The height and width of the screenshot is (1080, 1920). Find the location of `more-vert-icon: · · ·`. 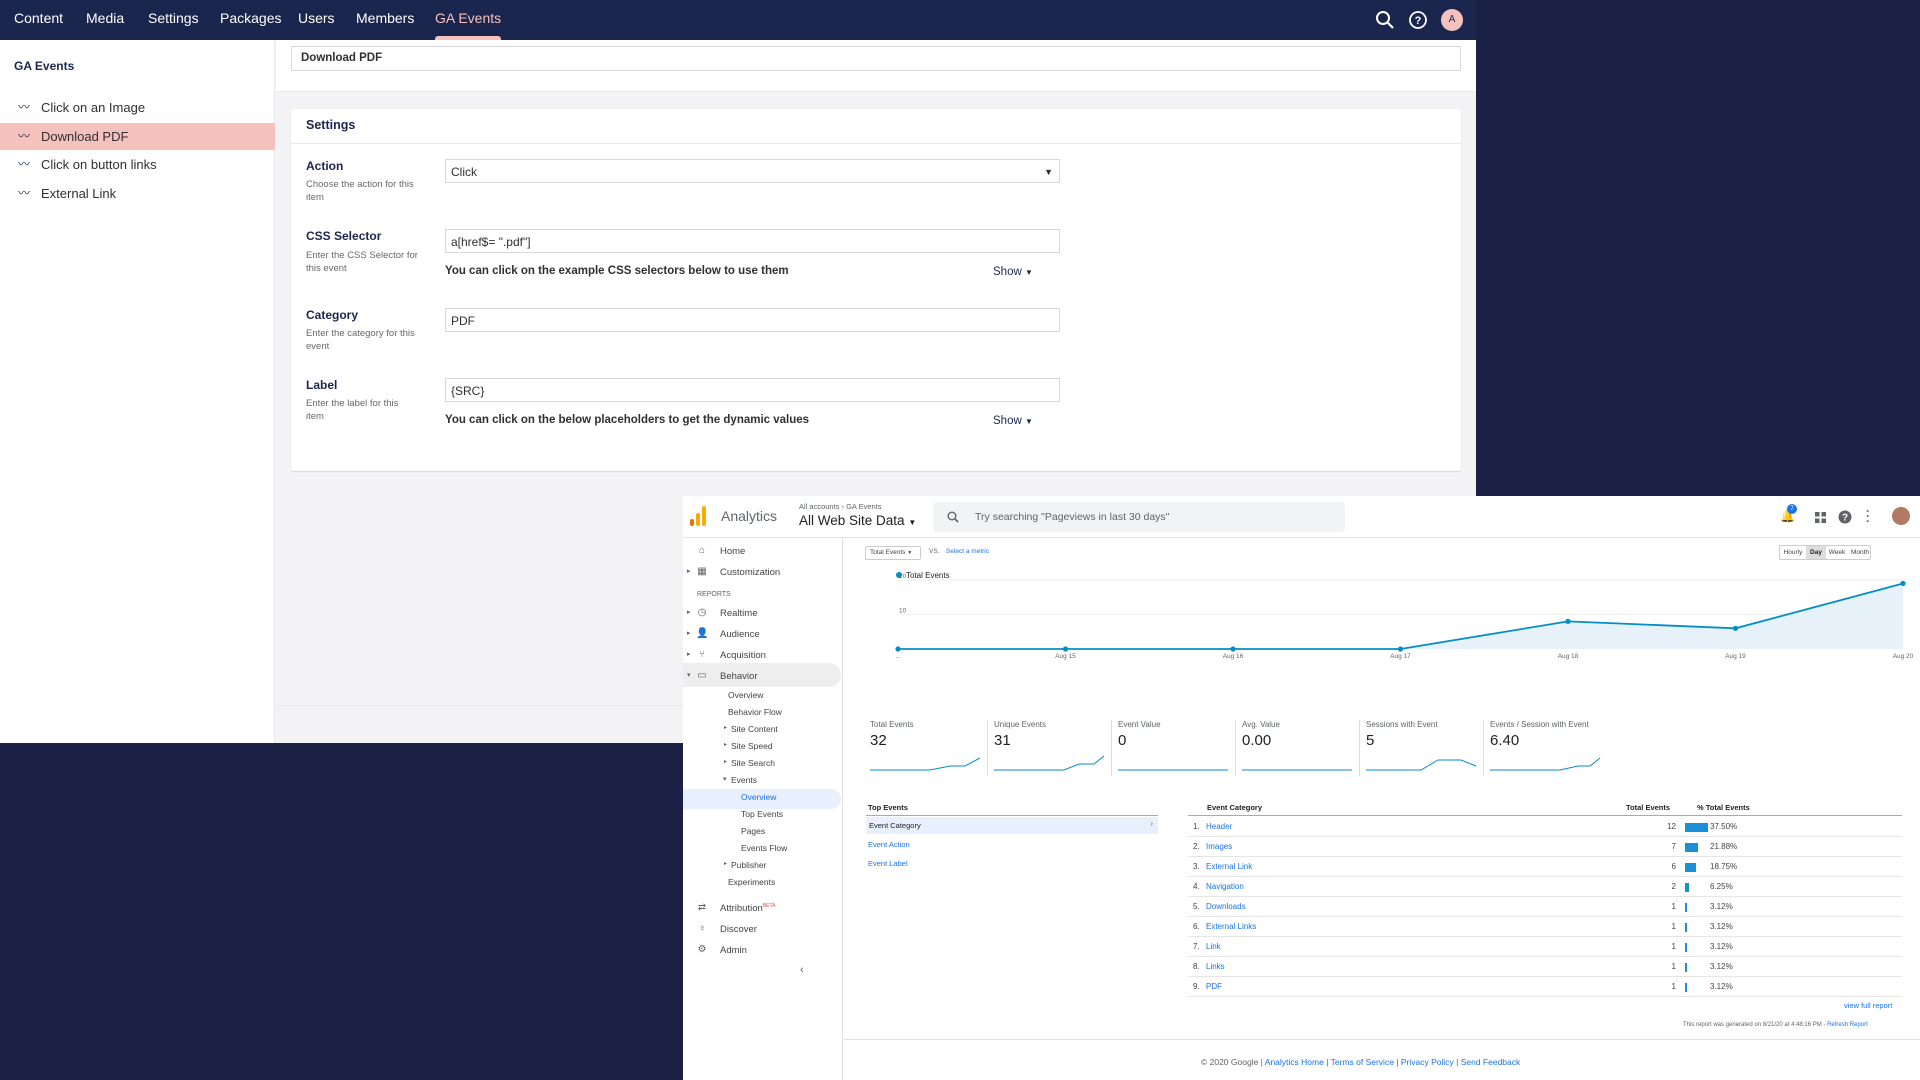

more-vert-icon: · · · is located at coordinates (1868, 516).